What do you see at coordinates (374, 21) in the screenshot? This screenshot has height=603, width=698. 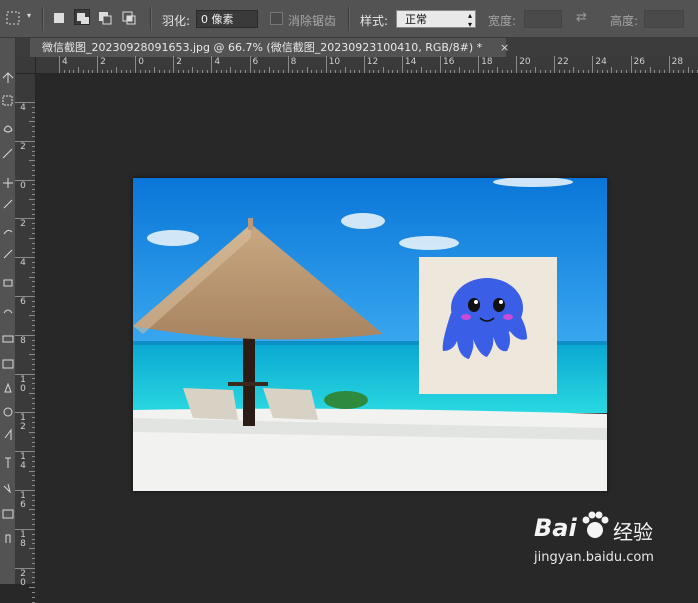 I see `style-label: 样式:` at bounding box center [374, 21].